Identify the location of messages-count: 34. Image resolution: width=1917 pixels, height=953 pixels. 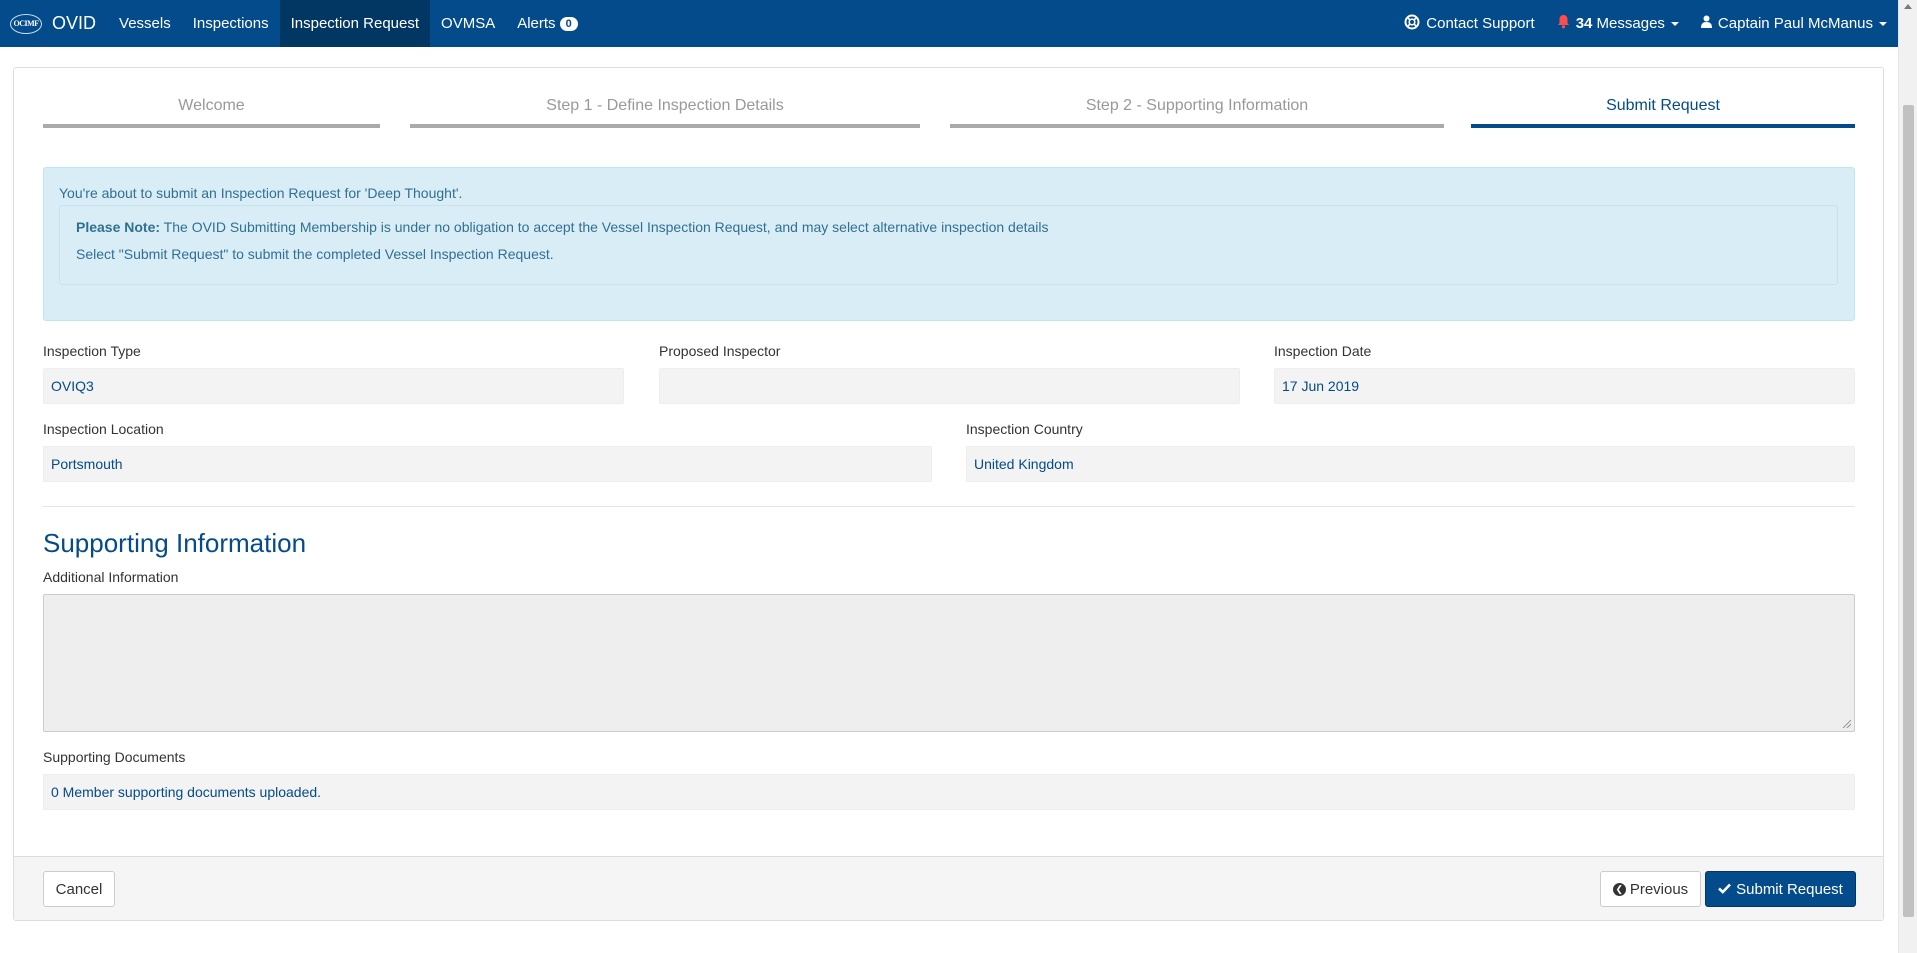
(1584, 23).